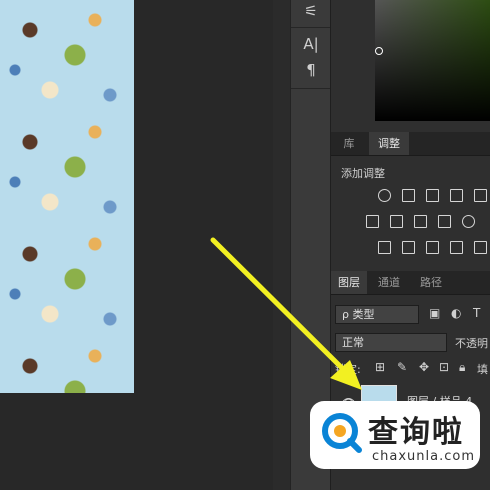  I want to click on vibrance-icon, so click(480, 195).